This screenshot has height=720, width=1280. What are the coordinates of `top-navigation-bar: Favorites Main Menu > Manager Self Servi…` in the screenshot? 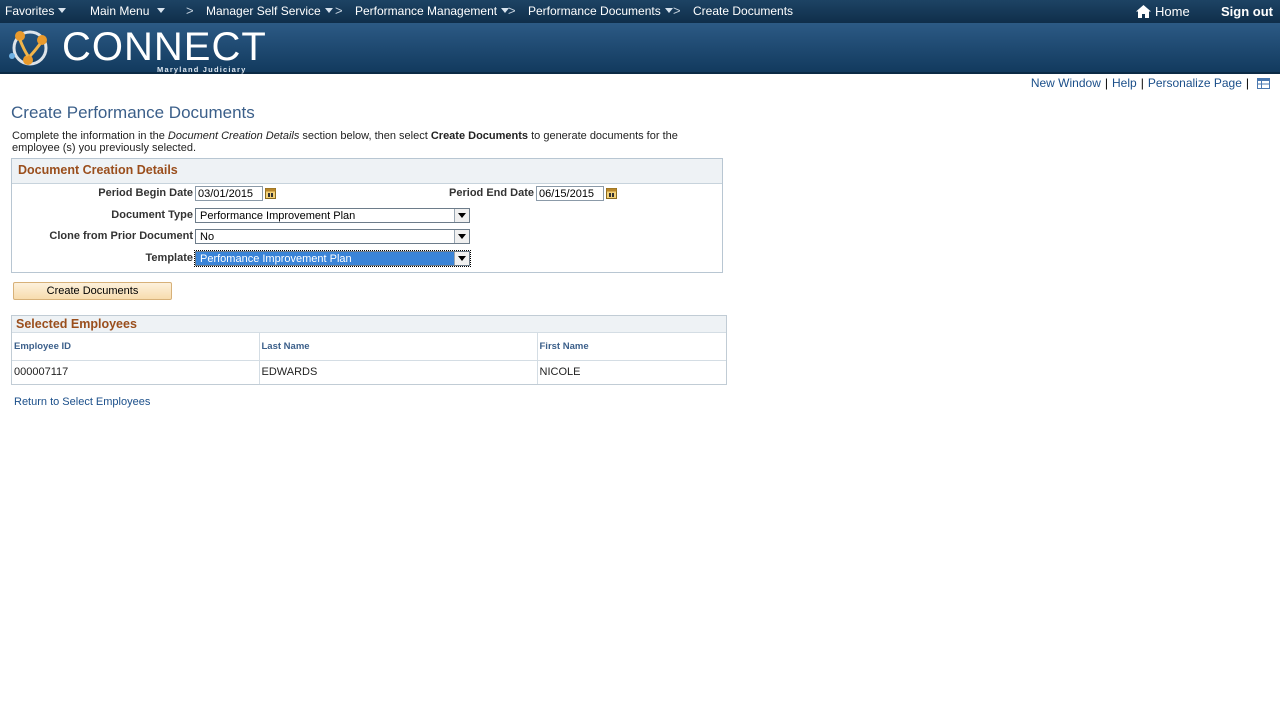 It's located at (640, 11).